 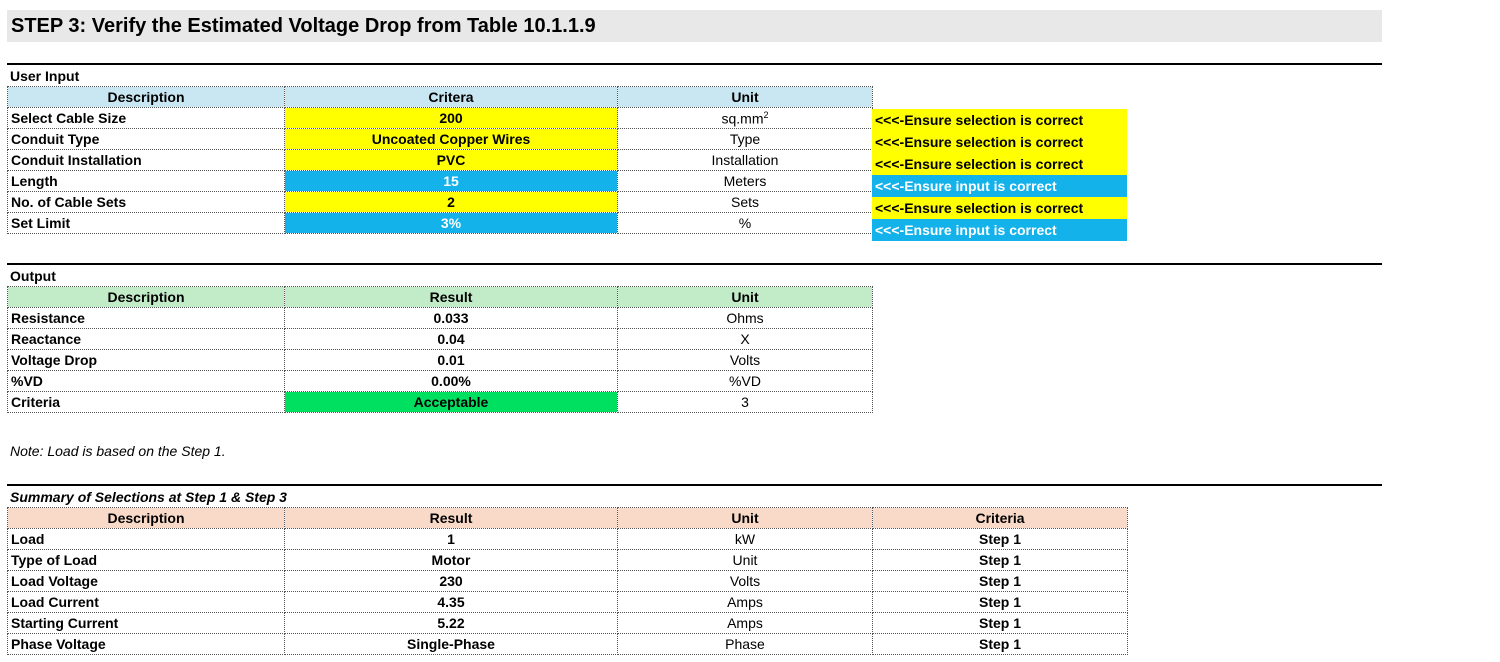 I want to click on table-row: Starting Current 5.22 Amps Step 1, so click(x=567, y=623).